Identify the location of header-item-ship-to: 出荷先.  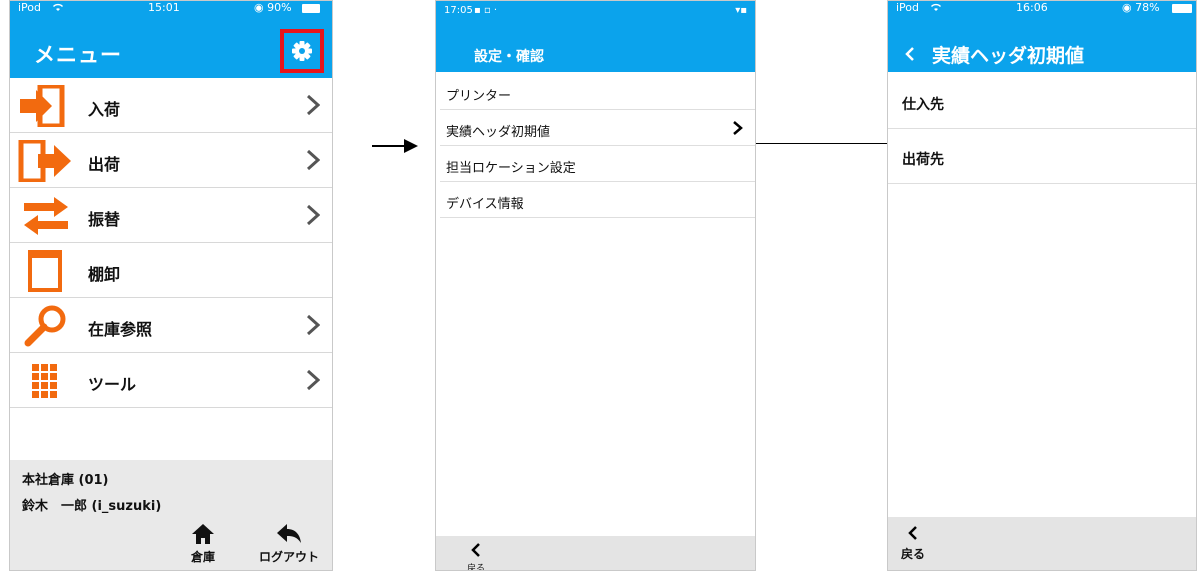
(1042, 156).